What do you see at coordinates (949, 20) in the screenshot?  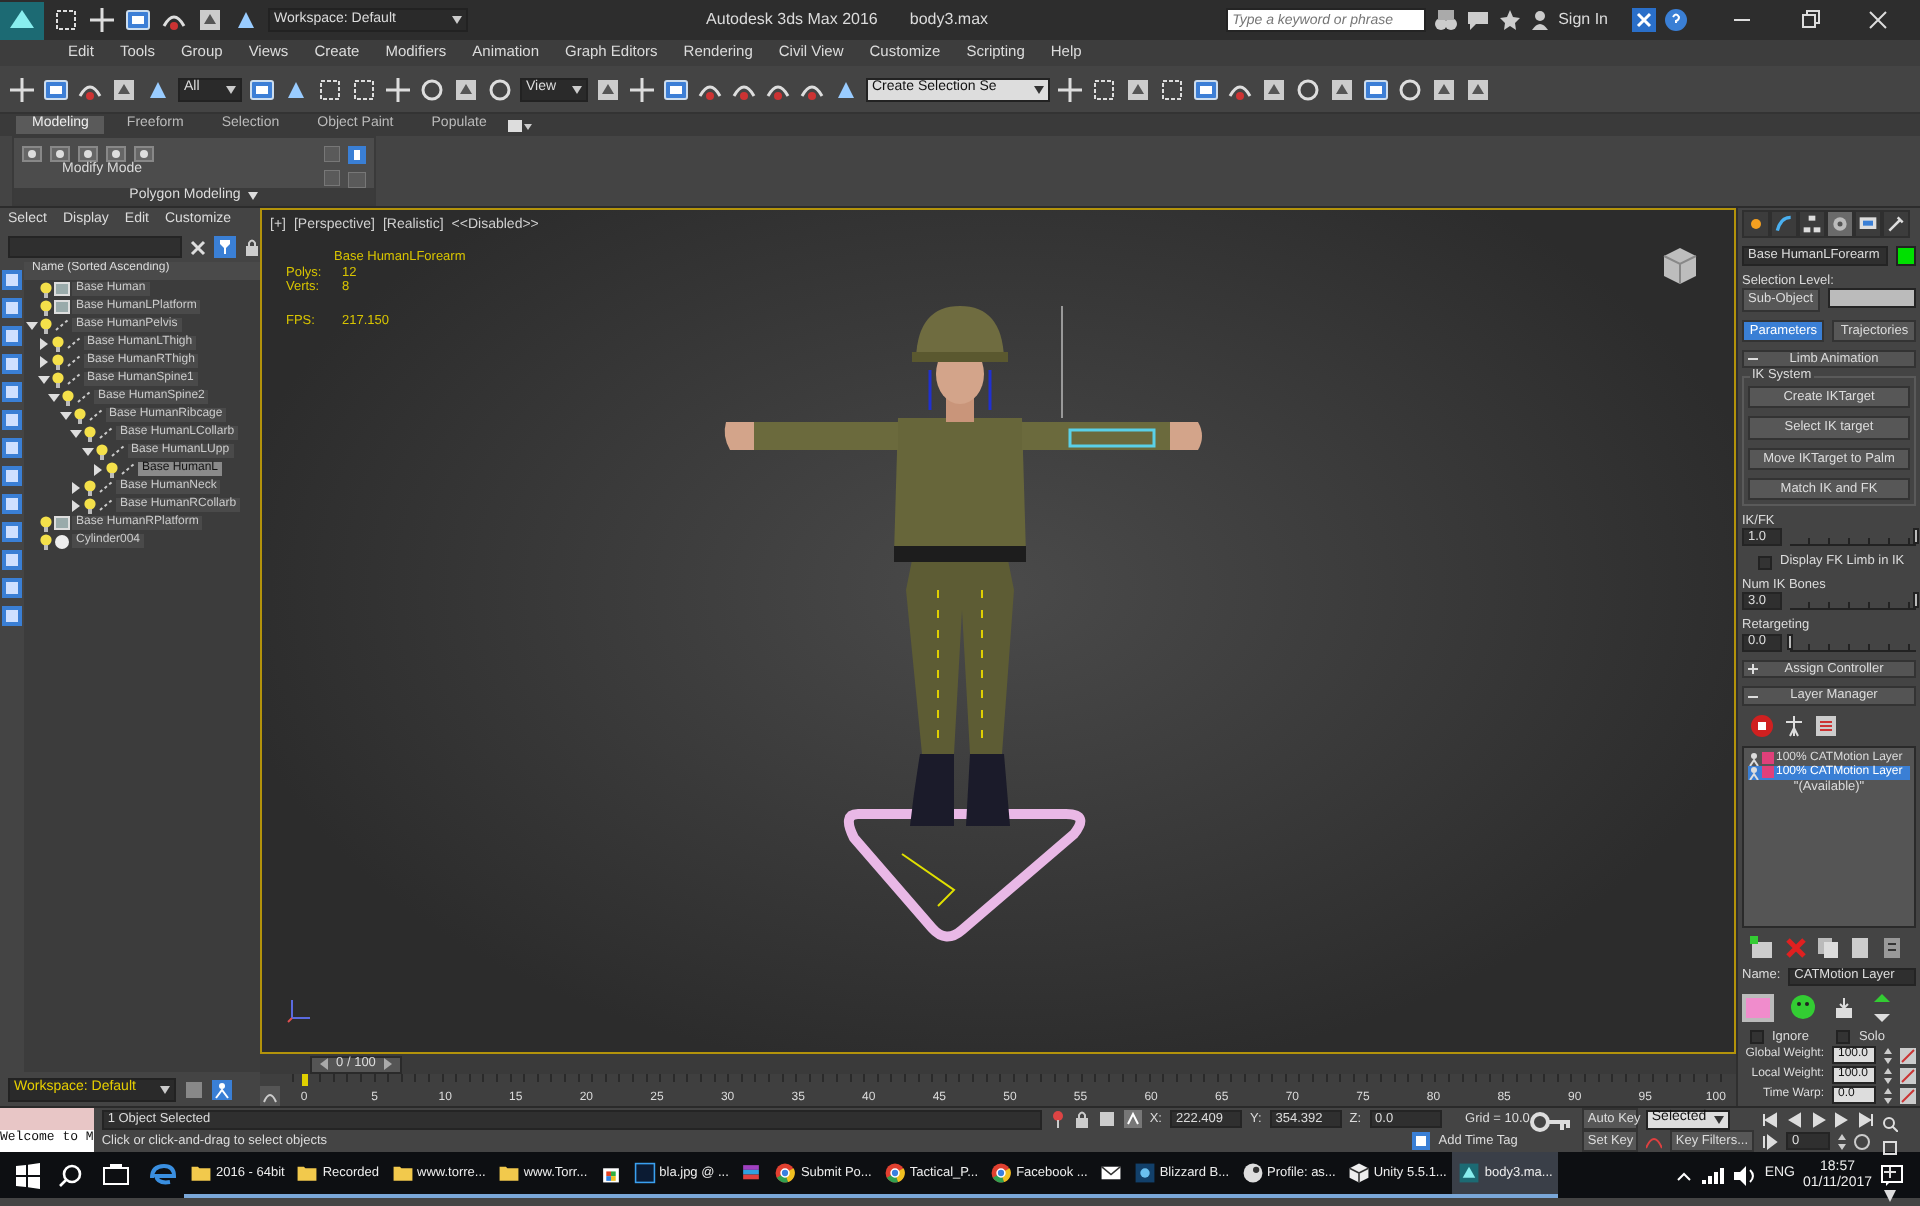 I see `file-name: body3.max` at bounding box center [949, 20].